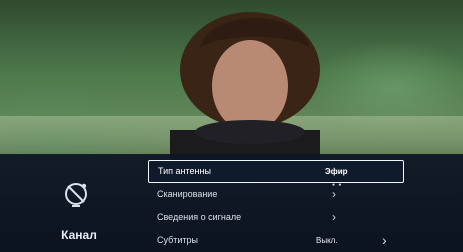 The image size is (463, 252). I want to click on menu-item-subtitles: Субтитры Выкл., so click(276, 240).